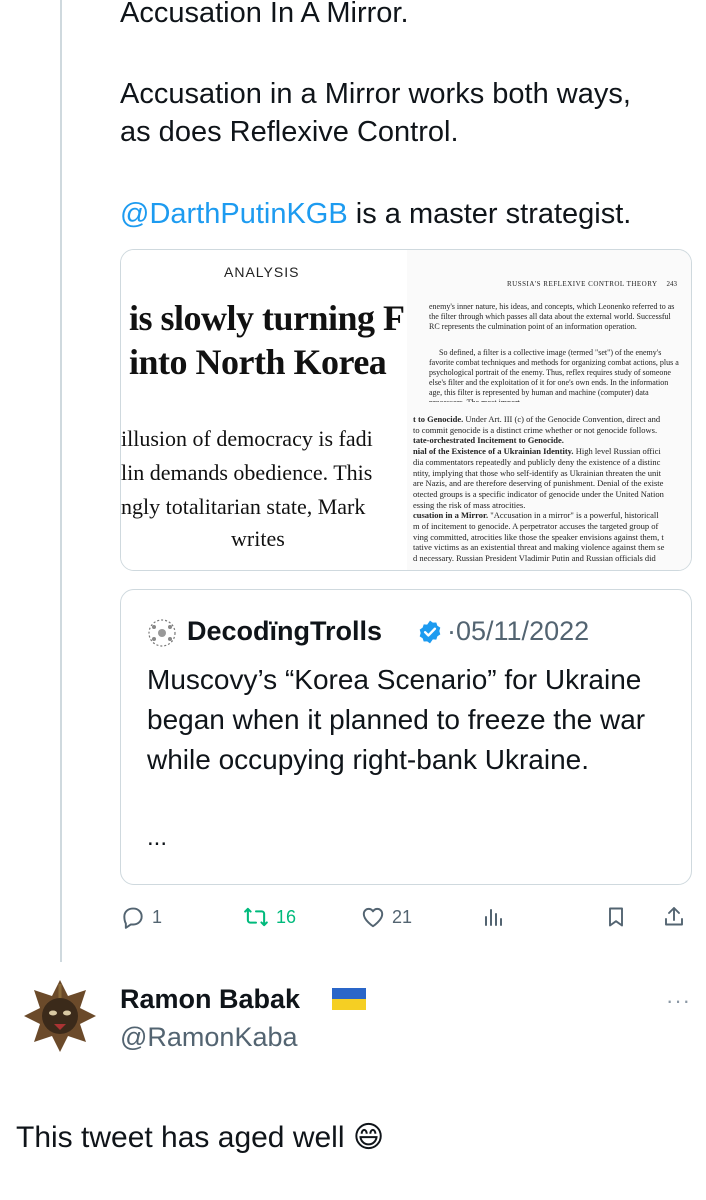 The image size is (706, 1200). I want to click on bookmark-icon, so click(616, 917).